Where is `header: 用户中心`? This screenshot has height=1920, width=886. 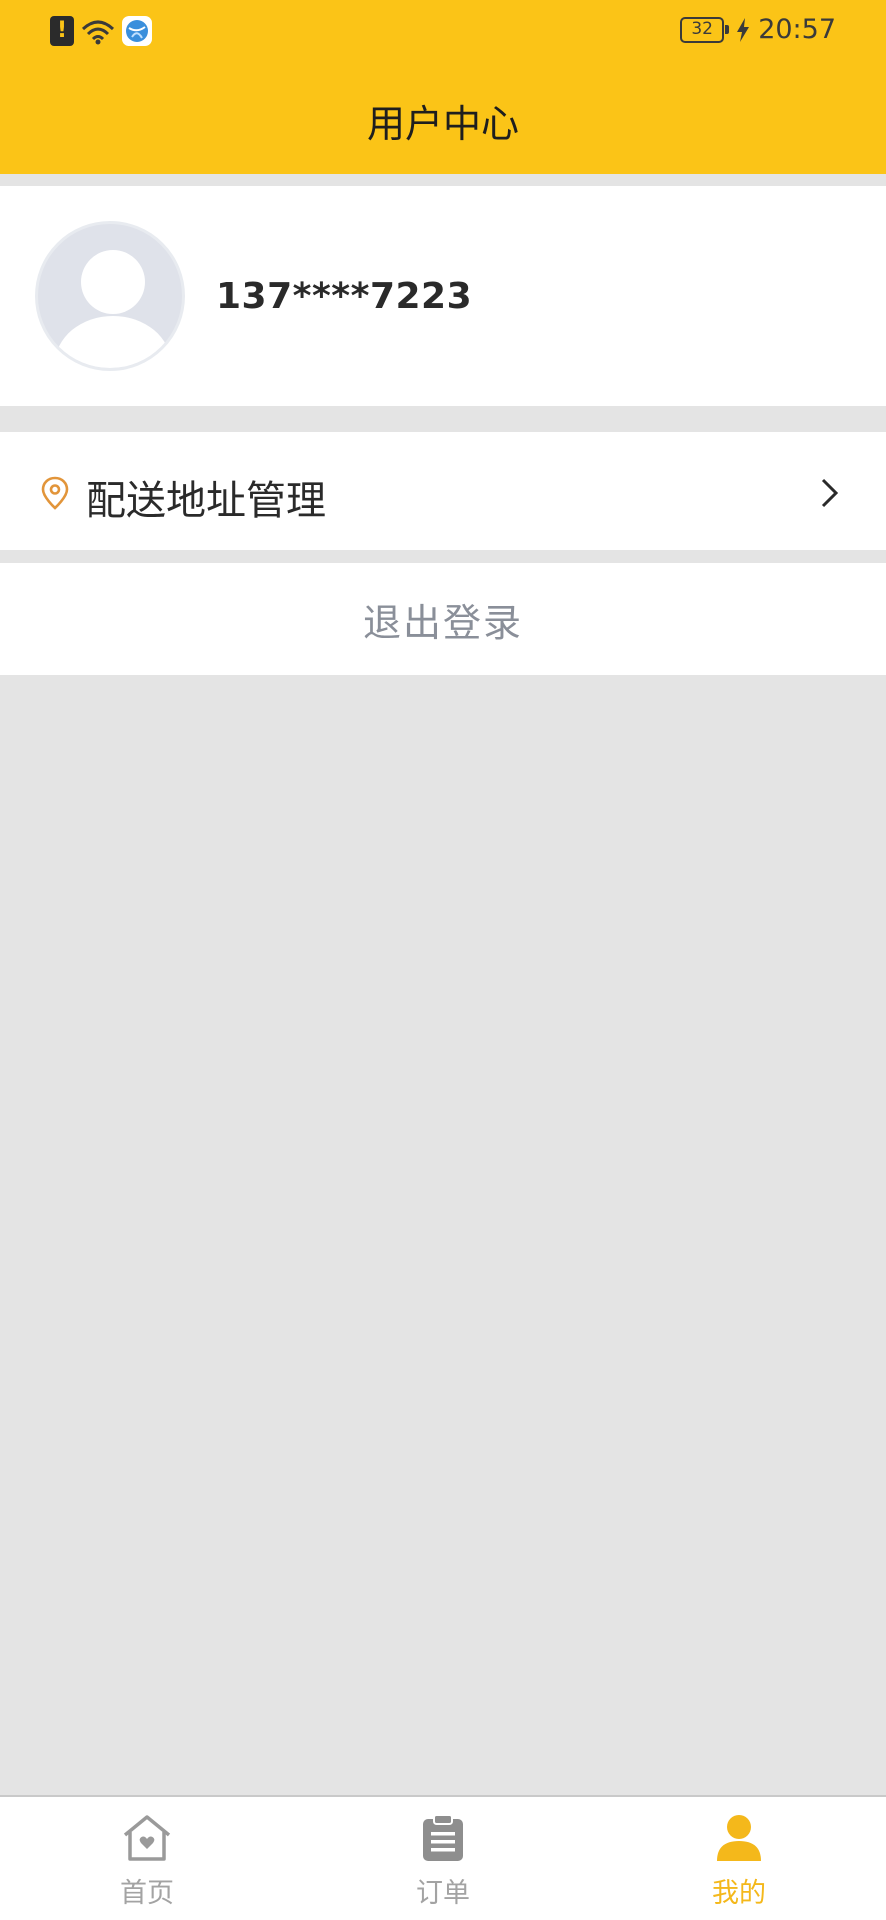 header: 用户中心 is located at coordinates (443, 120).